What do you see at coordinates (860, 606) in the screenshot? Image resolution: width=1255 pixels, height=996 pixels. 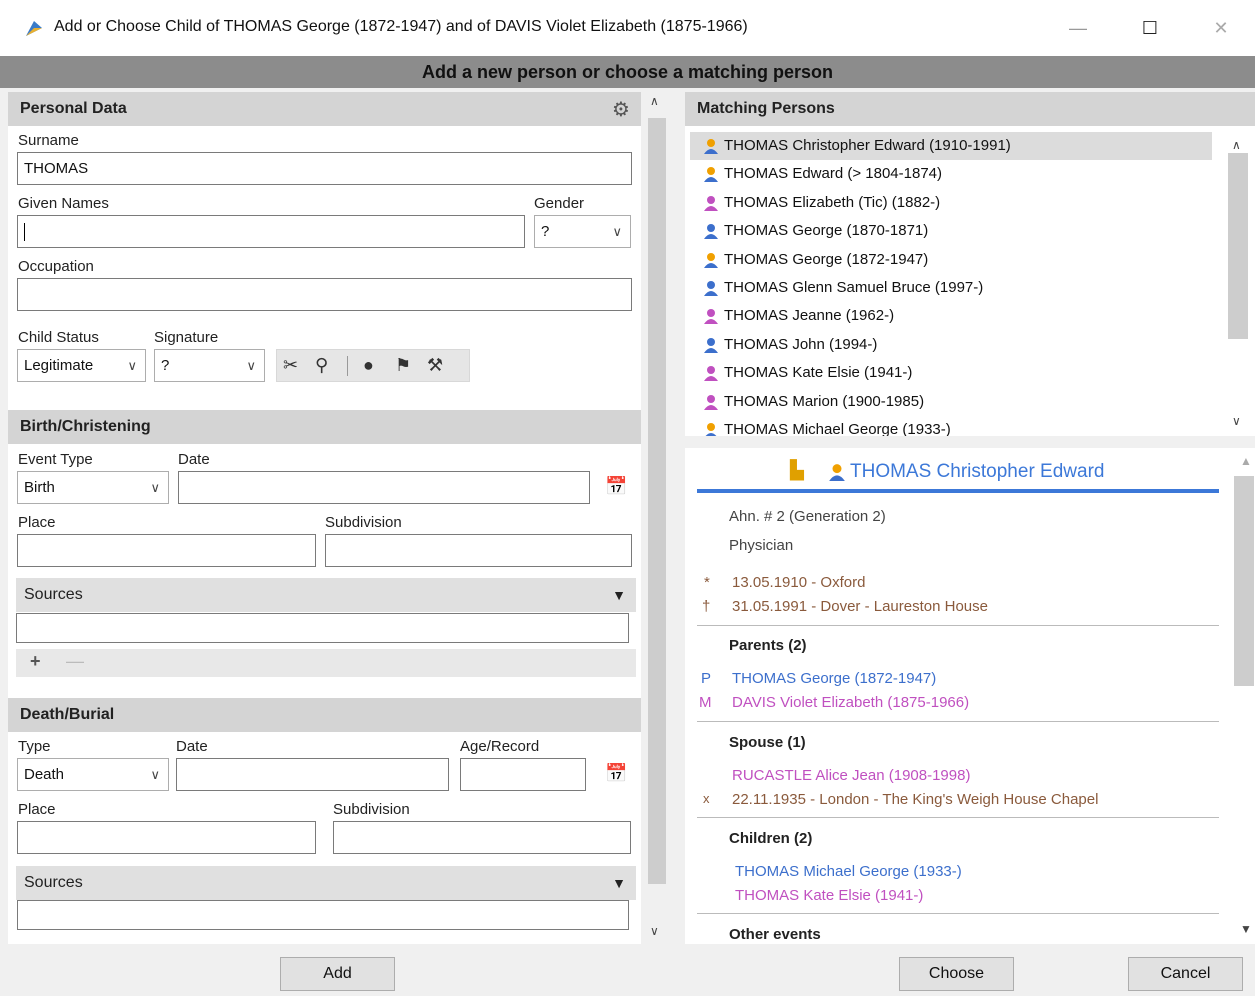 I see `detail-death: 31.05.1991 - Dover - Laureston House` at bounding box center [860, 606].